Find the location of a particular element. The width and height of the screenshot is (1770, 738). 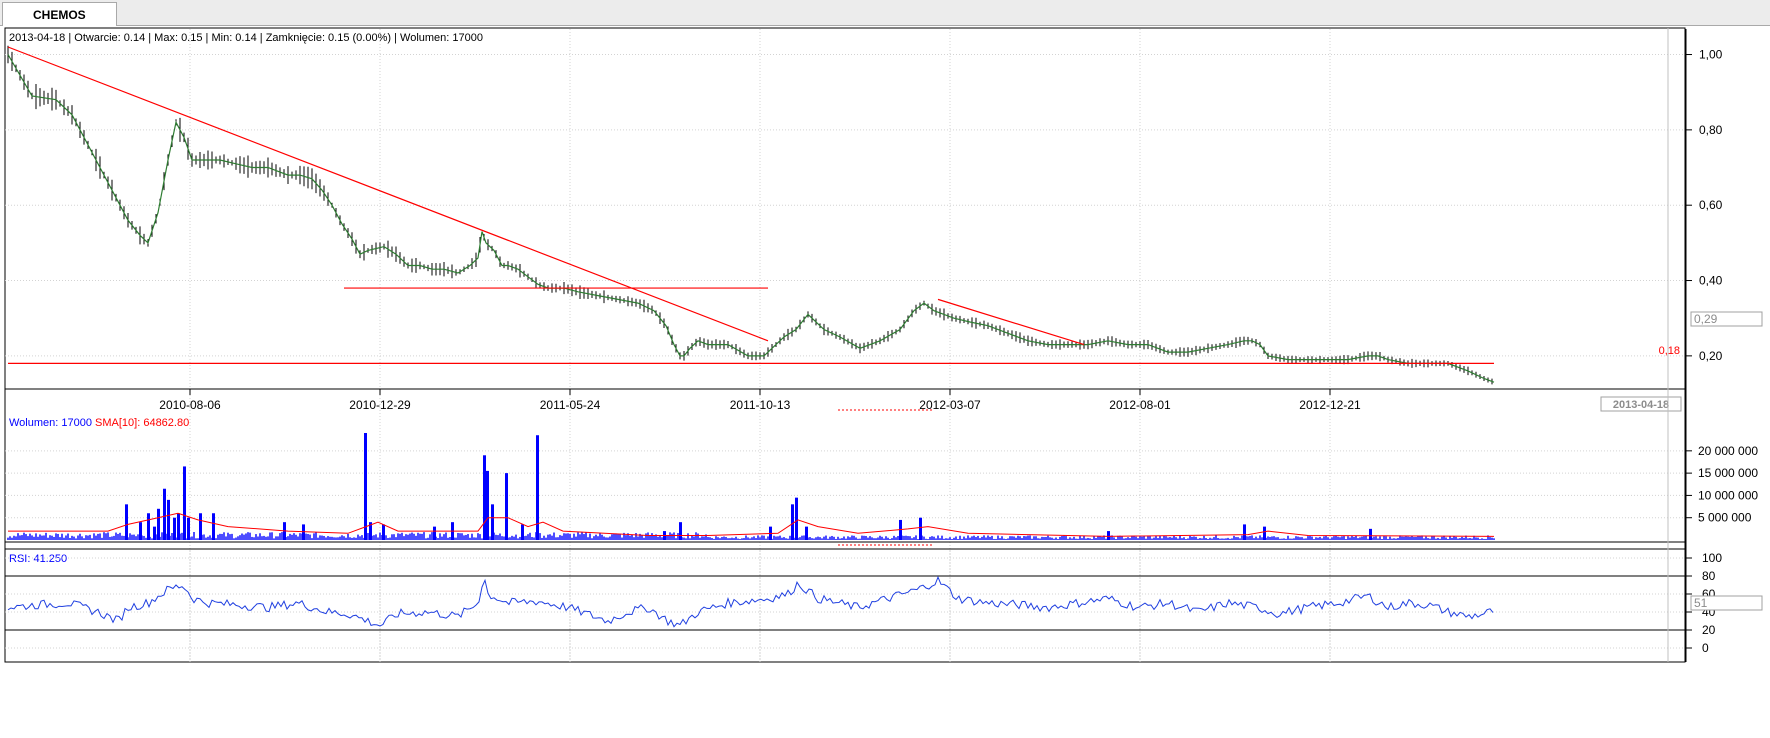

x-tick-label-4: 2012-03-07 is located at coordinates (950, 405).